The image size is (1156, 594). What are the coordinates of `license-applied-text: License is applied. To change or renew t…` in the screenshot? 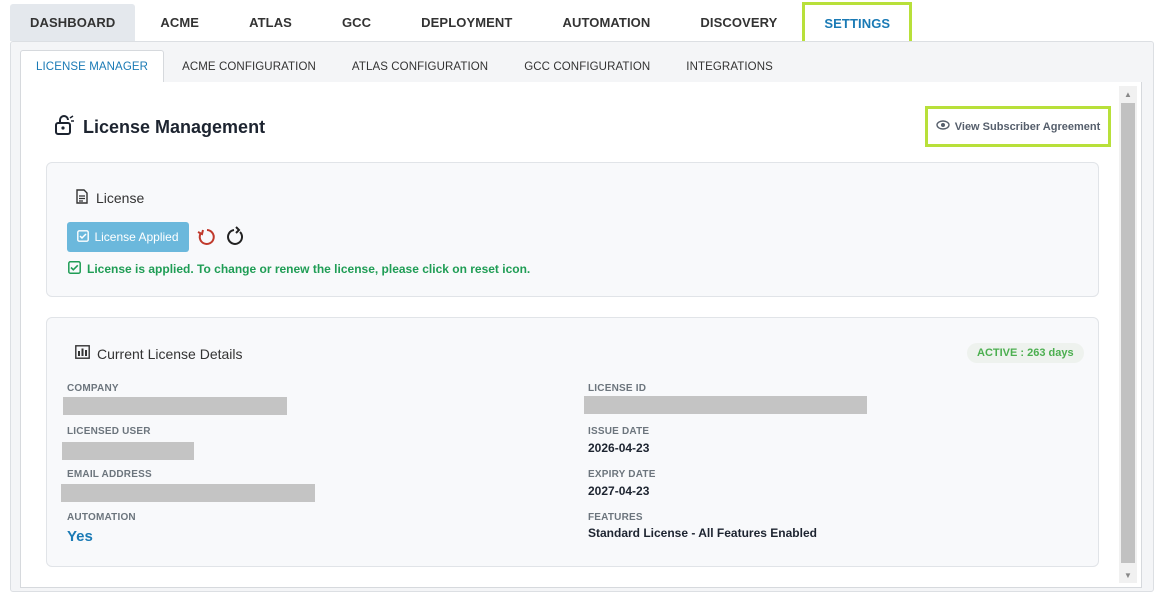 It's located at (309, 269).